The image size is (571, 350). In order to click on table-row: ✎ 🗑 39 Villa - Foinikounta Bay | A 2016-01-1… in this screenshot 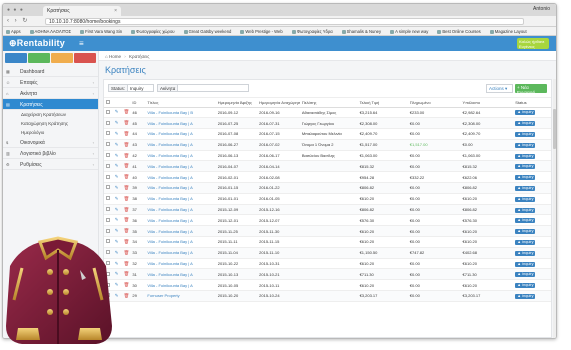, I will do `click(327, 188)`.